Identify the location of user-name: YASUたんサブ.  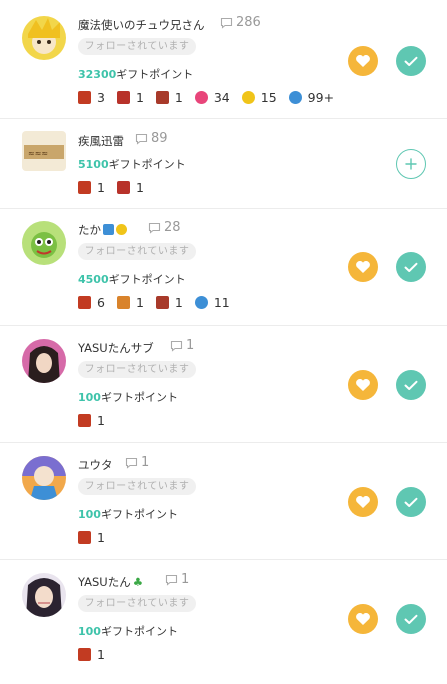
(116, 348).